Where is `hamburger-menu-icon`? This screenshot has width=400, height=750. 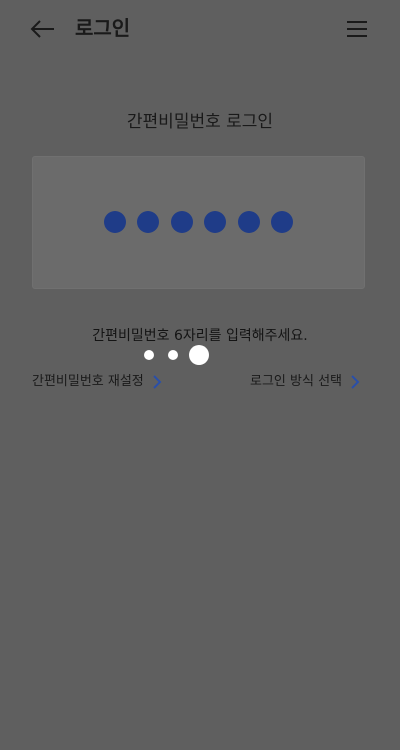 hamburger-menu-icon is located at coordinates (357, 29).